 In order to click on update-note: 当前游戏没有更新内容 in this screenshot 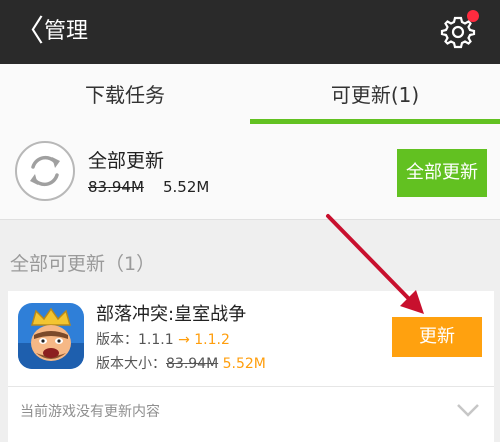, I will do `click(90, 412)`.